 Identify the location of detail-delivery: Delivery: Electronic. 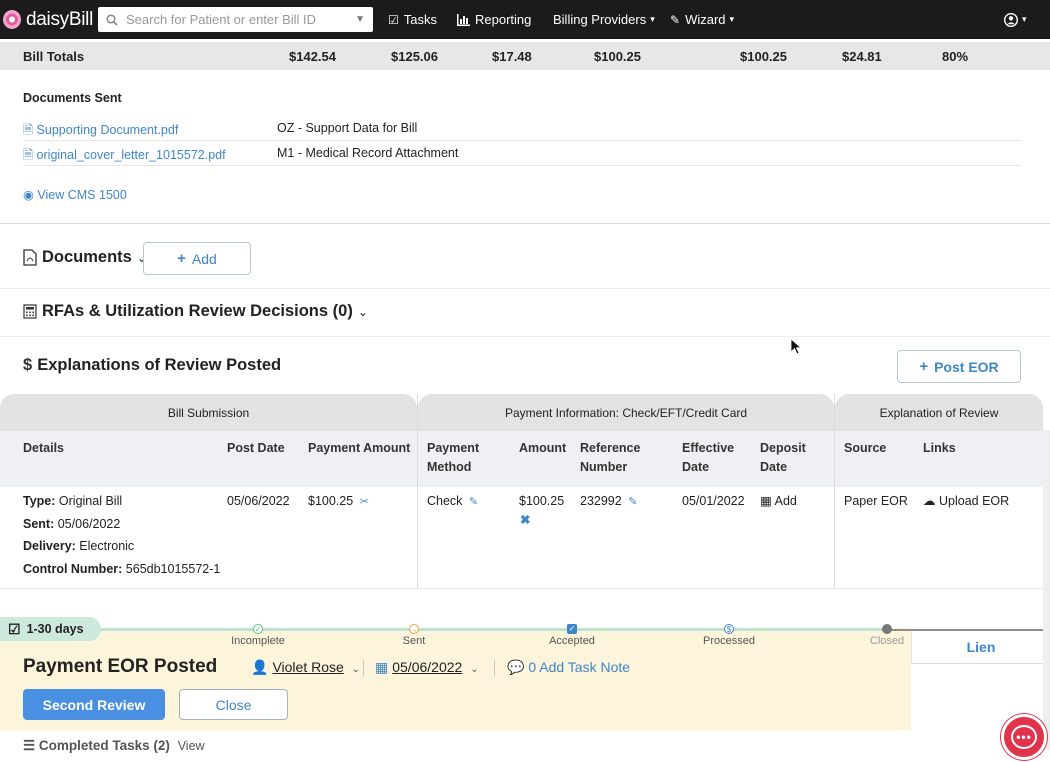
(121, 546).